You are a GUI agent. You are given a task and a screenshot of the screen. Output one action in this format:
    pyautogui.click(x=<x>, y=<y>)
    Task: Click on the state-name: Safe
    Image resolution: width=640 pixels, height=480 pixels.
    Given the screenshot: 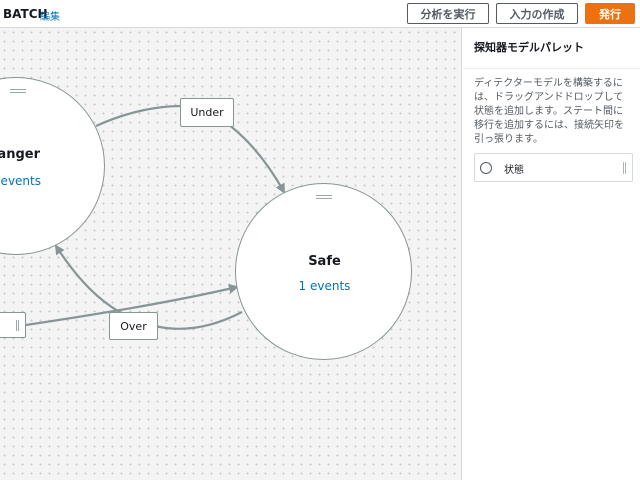 What is the action you would take?
    pyautogui.click(x=324, y=261)
    